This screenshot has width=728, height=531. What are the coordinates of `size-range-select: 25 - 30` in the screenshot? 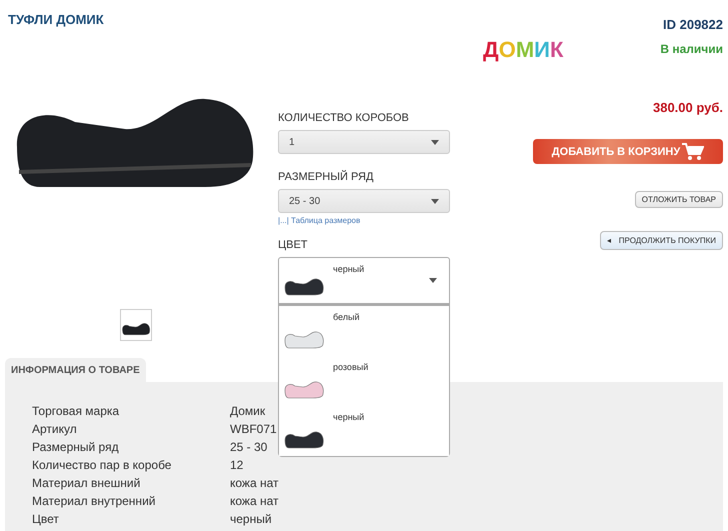 It's located at (364, 201).